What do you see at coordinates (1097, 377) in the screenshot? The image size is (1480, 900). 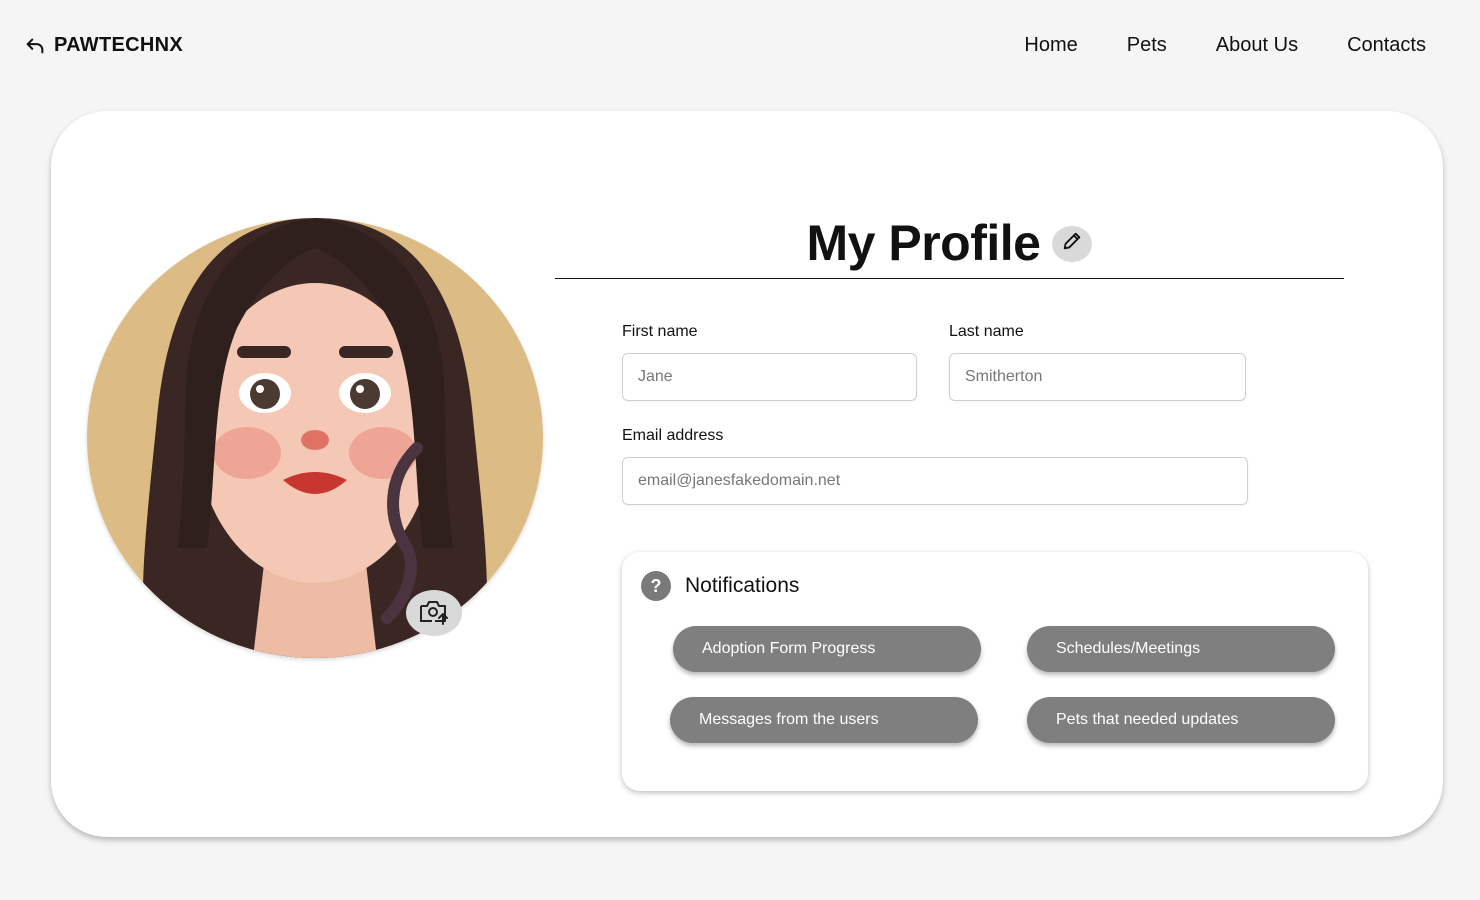 I see `last-name-field` at bounding box center [1097, 377].